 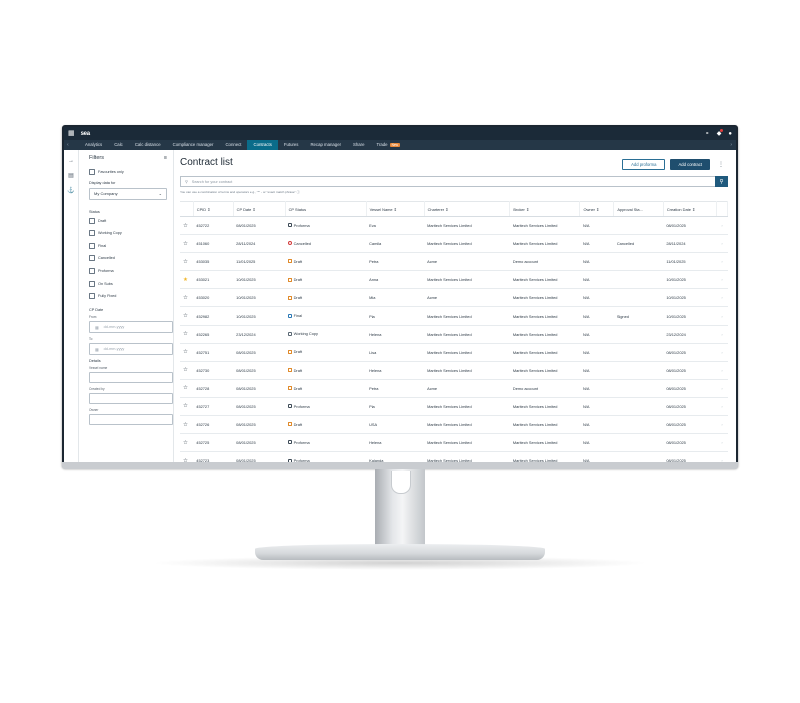 I want to click on nav-scroll-right-icon: ›, so click(x=733, y=145).